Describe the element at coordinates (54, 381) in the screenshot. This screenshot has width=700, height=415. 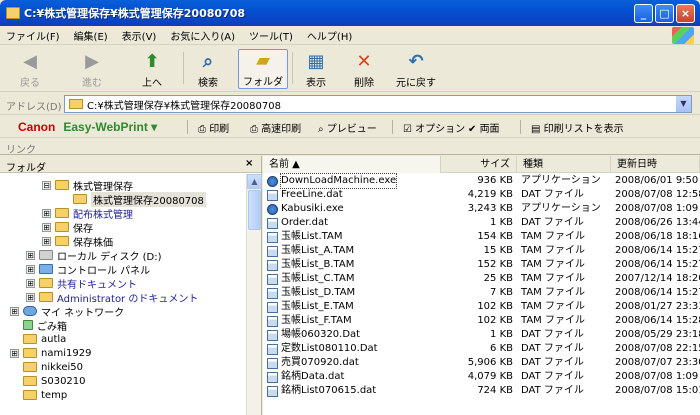
I see `tree-node: S030210` at that location.